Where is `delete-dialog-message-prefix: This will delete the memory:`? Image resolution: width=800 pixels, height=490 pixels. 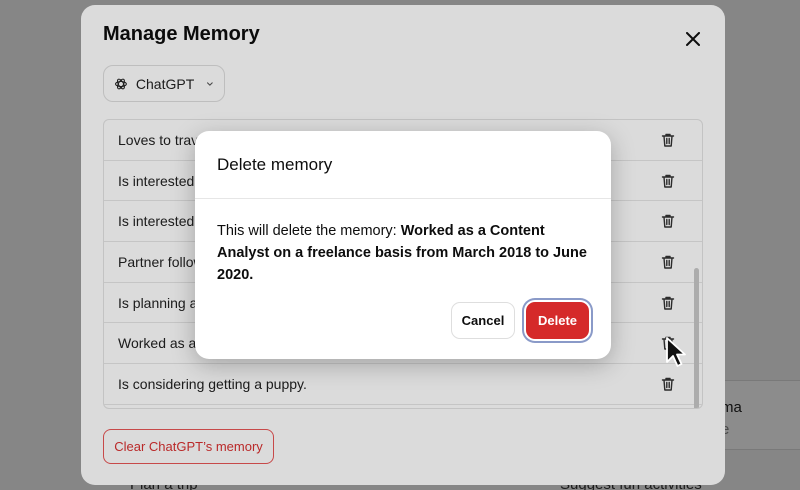 delete-dialog-message-prefix: This will delete the memory: is located at coordinates (309, 231).